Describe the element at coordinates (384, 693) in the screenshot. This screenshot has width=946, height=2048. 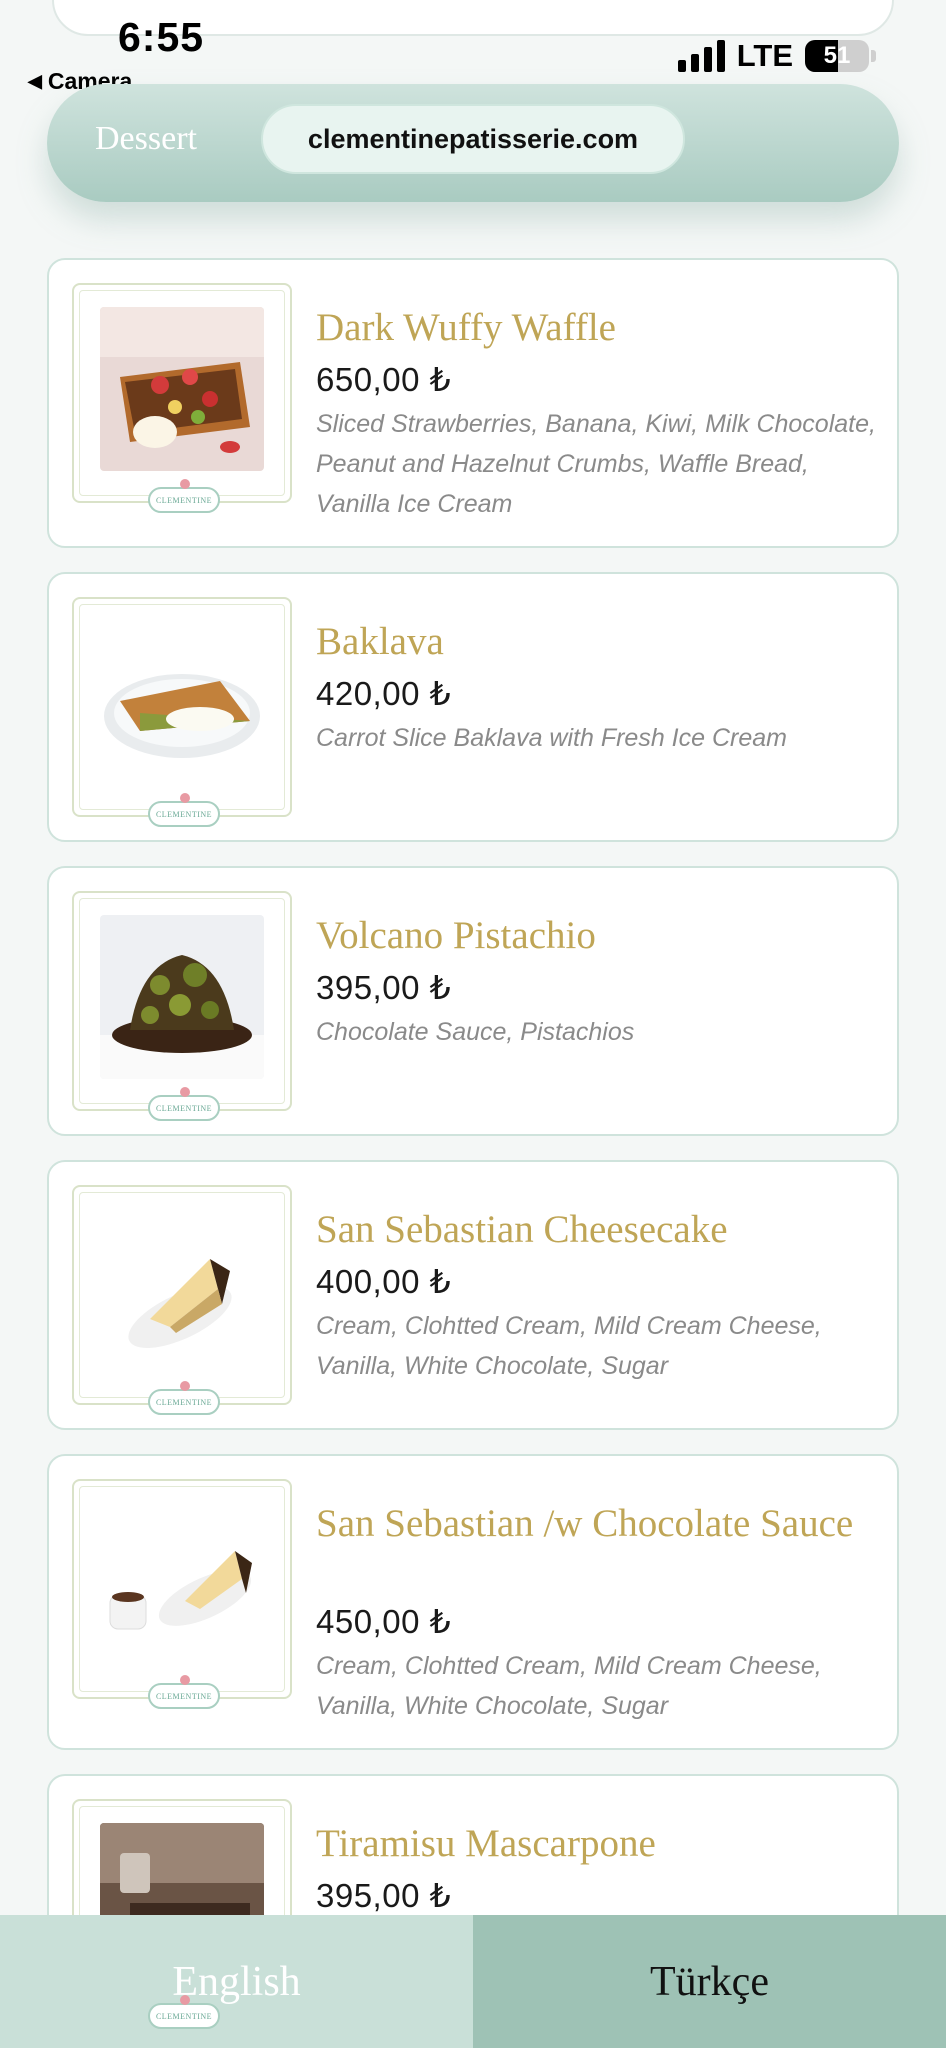
I see `item-price: 420,00 ₺` at that location.